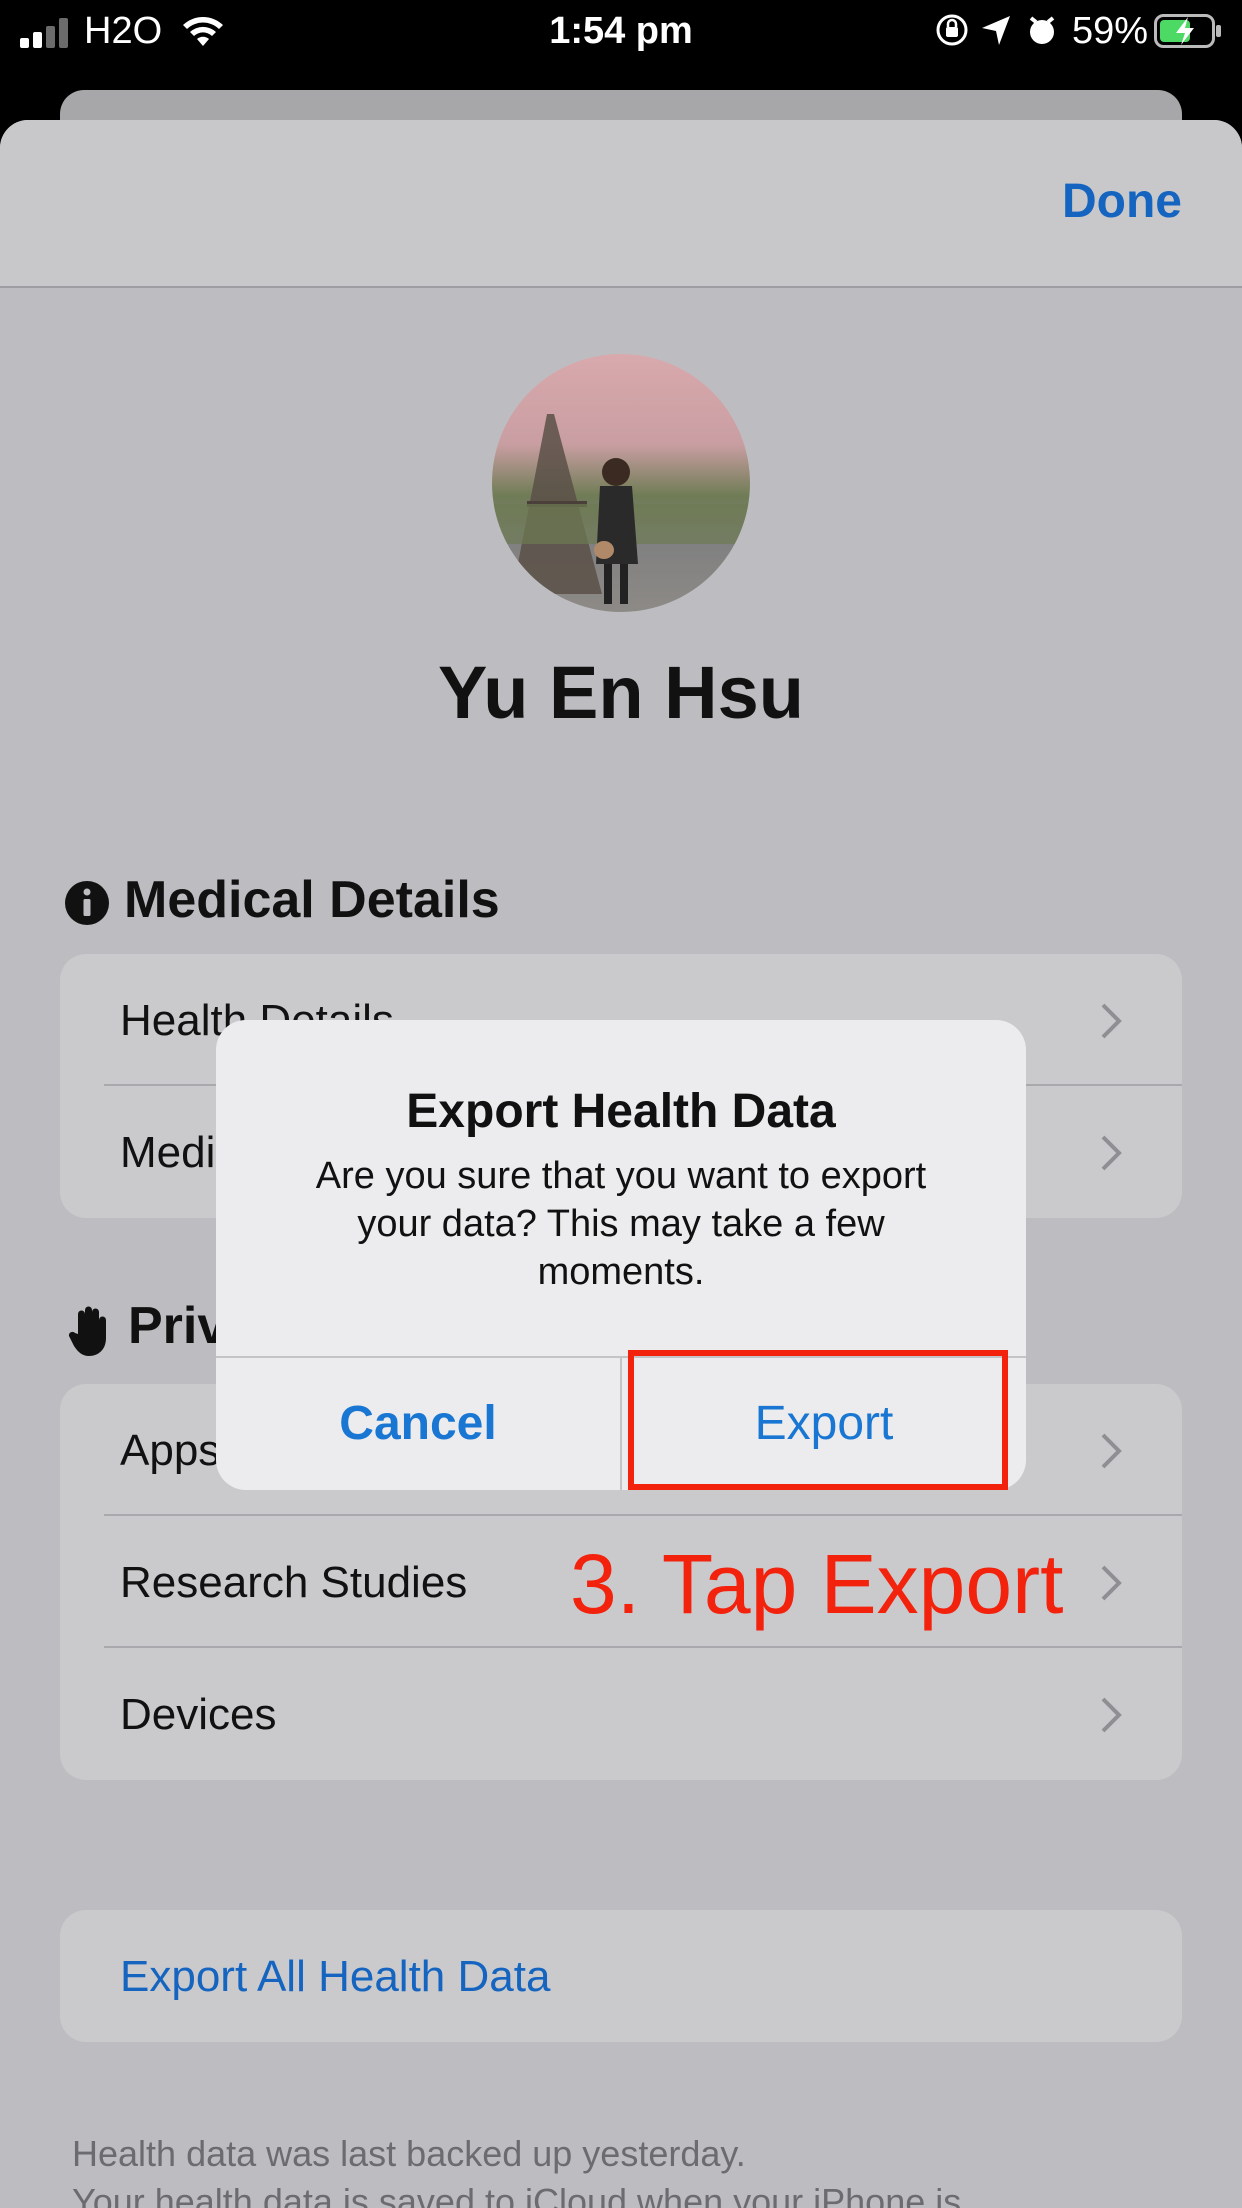 The width and height of the screenshot is (1242, 2208). What do you see at coordinates (952, 30) in the screenshot?
I see `rotation-lock-icon` at bounding box center [952, 30].